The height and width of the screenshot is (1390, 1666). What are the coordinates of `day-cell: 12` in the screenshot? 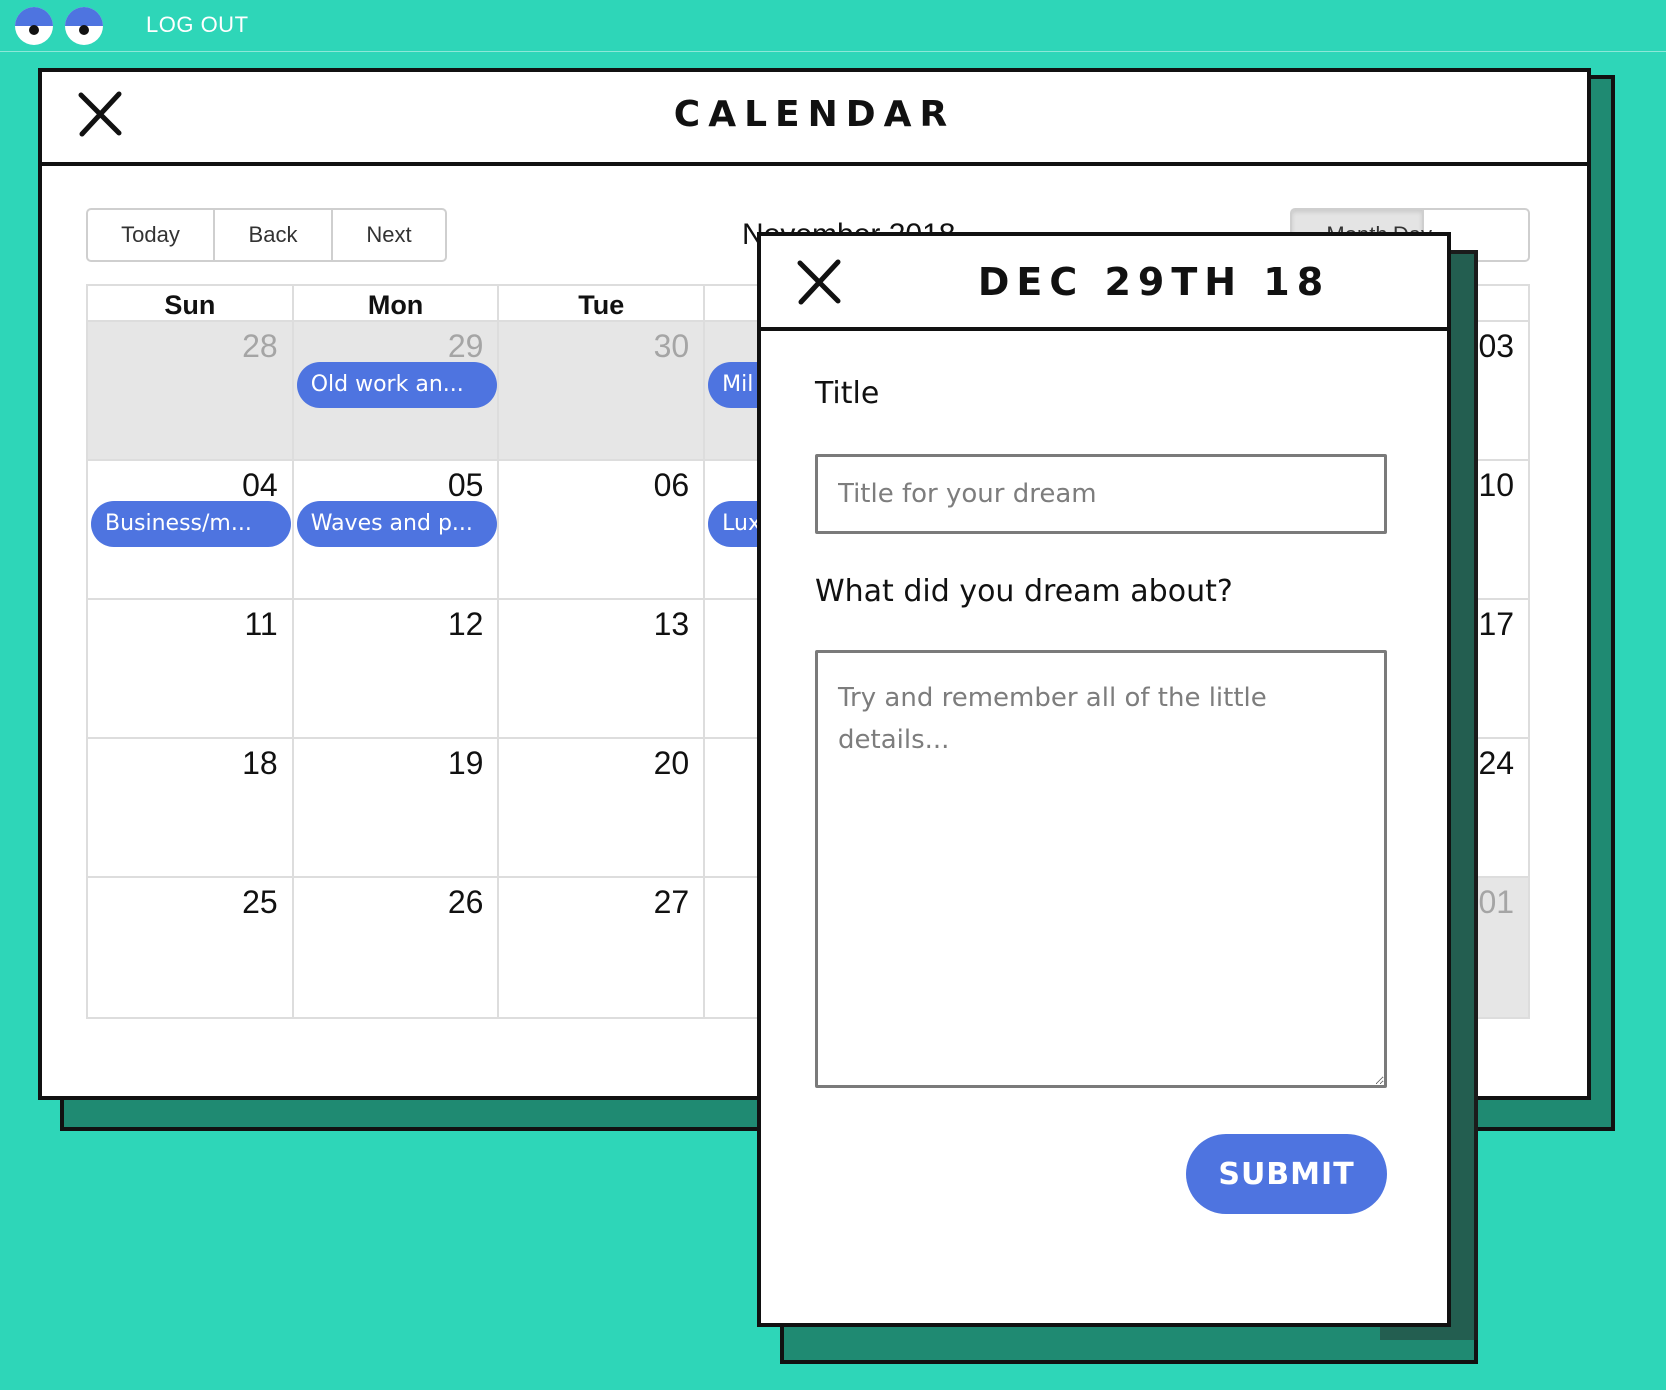 It's located at (396, 668).